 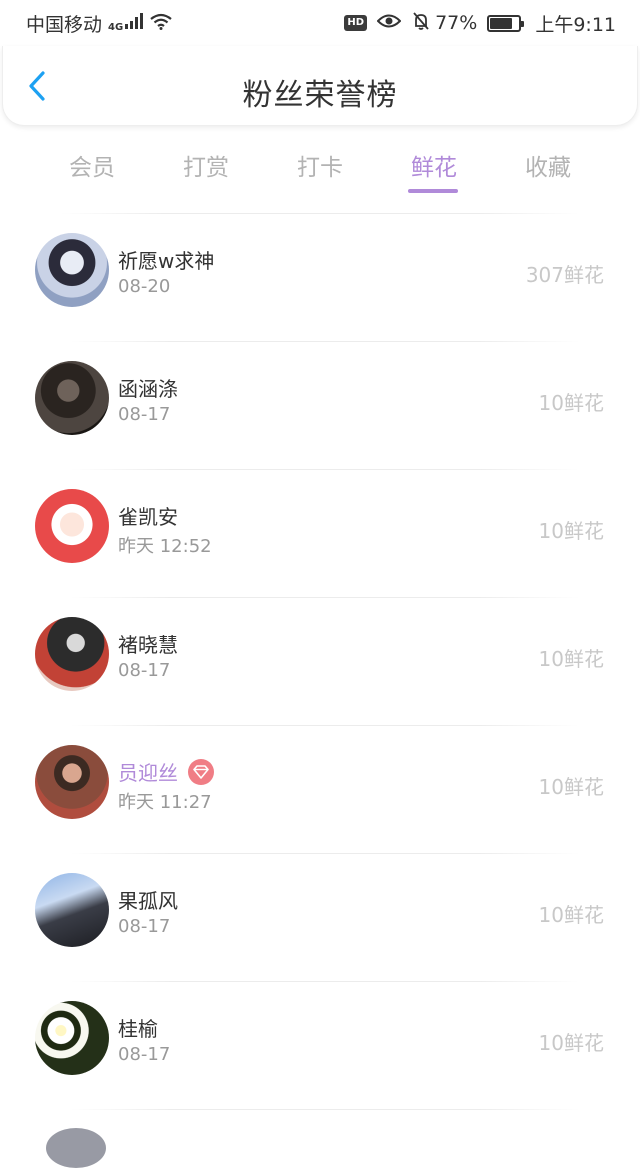 What do you see at coordinates (64, 24) in the screenshot?
I see `carrier-label: 中国移动` at bounding box center [64, 24].